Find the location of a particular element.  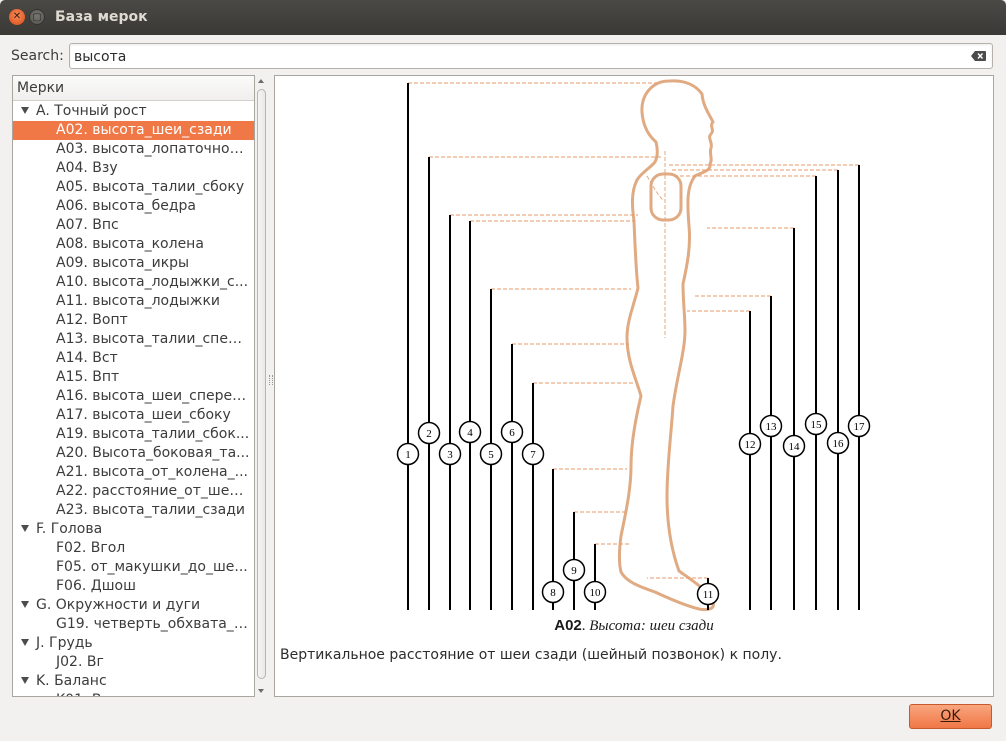

tree-group: K. Баланс is located at coordinates (133, 681).